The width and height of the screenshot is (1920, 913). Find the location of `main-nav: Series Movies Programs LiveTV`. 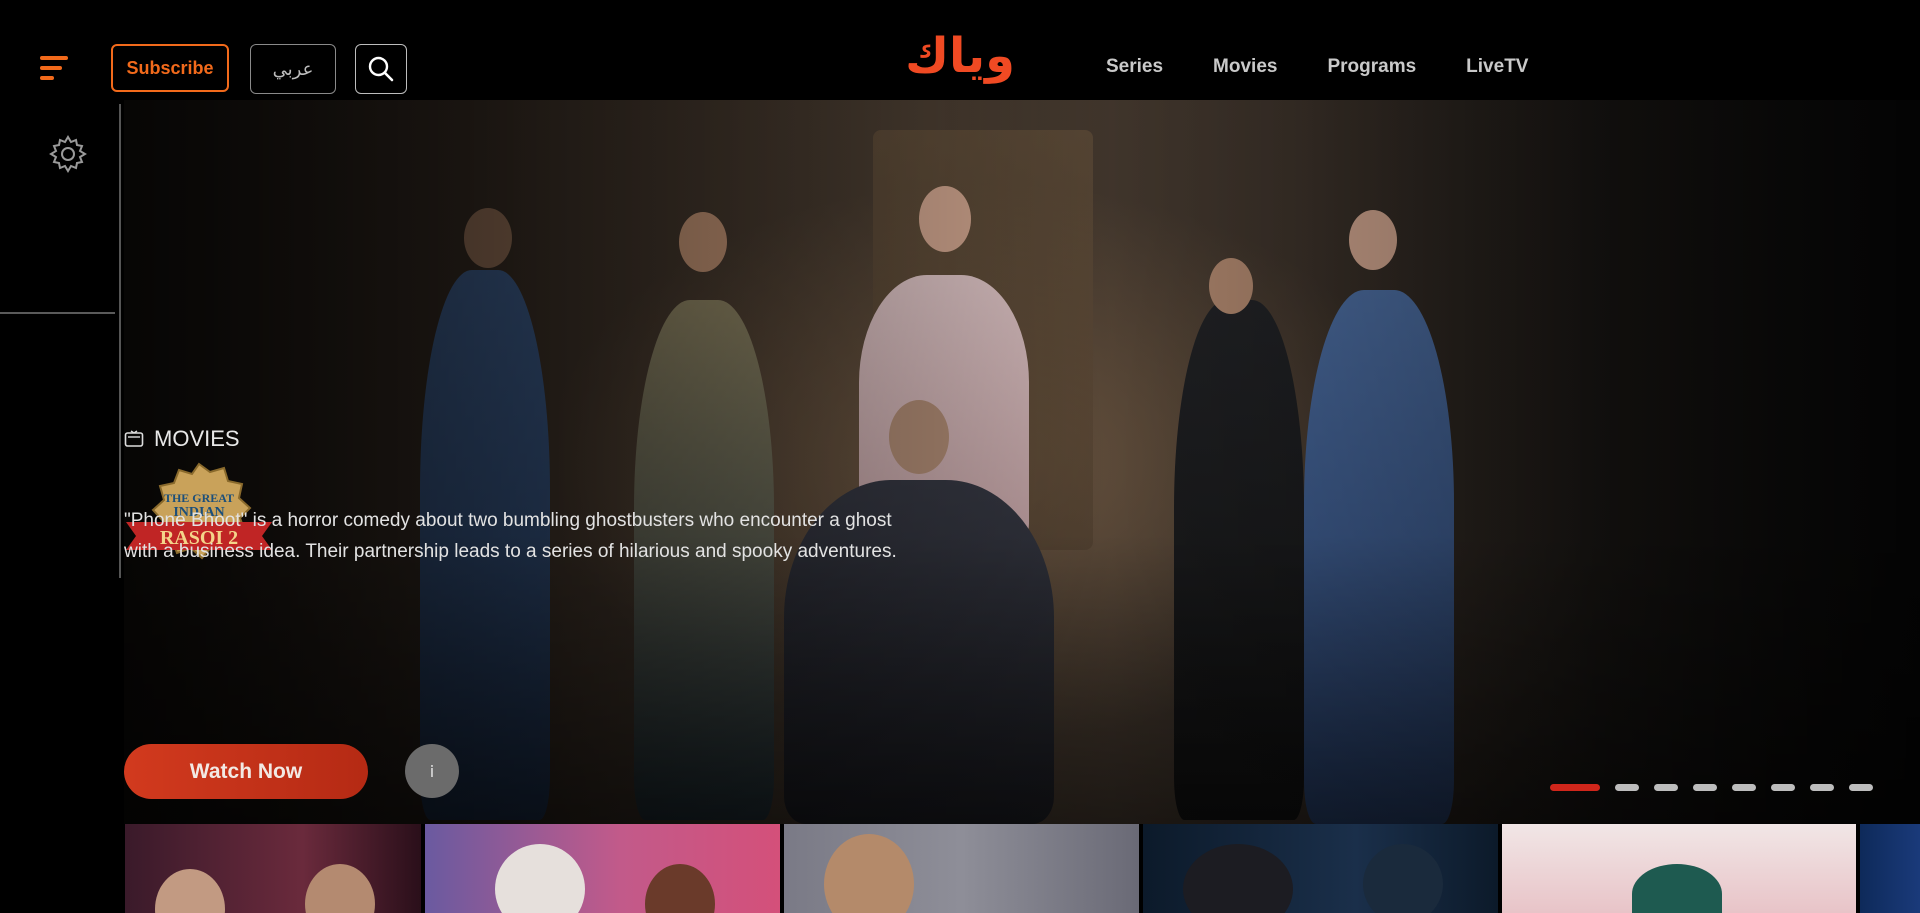

main-nav: Series Movies Programs LiveTV is located at coordinates (1342, 67).